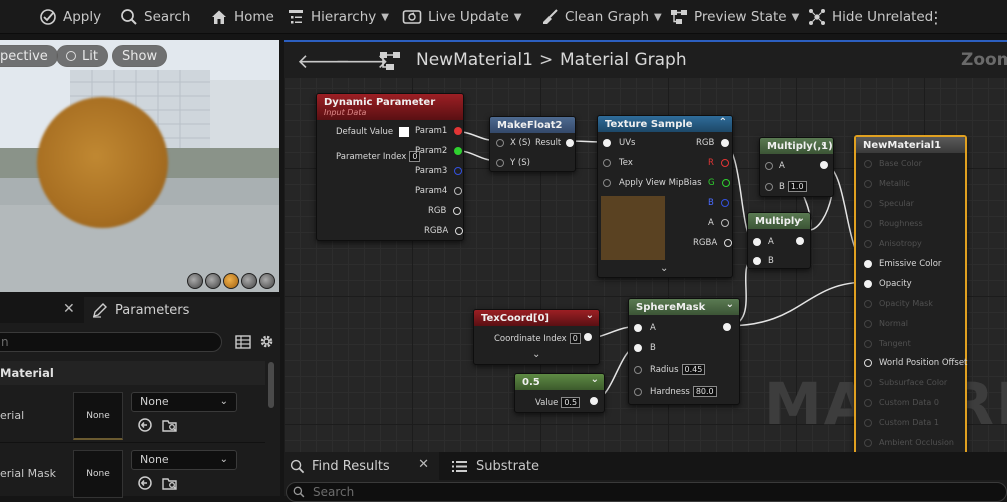  I want to click on input-pin: Ambient Occlusion, so click(909, 442).